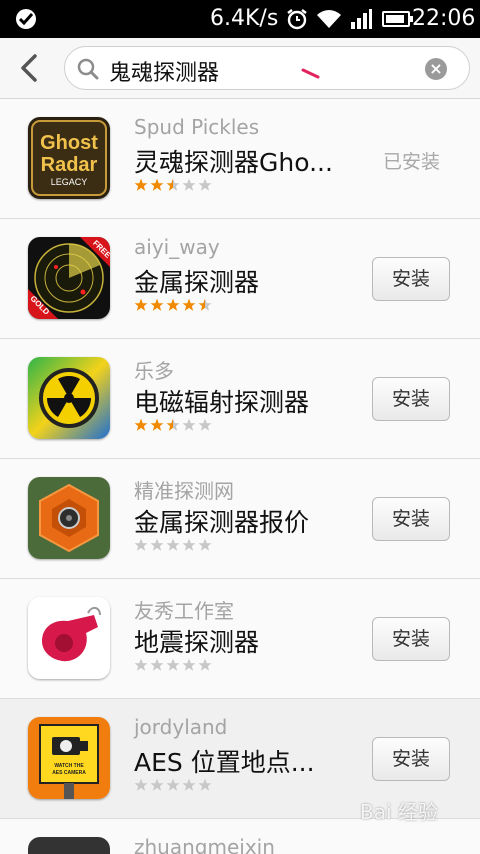 The width and height of the screenshot is (480, 854). I want to click on ghost-radar-icon: Ghost Radar LEGACY, so click(69, 158).